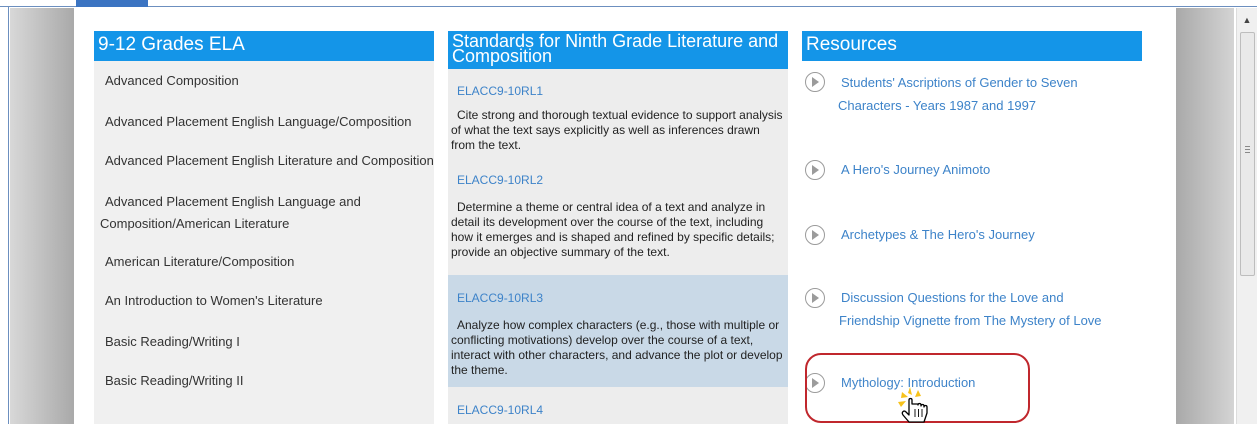  I want to click on page-gutter-left, so click(42, 216).